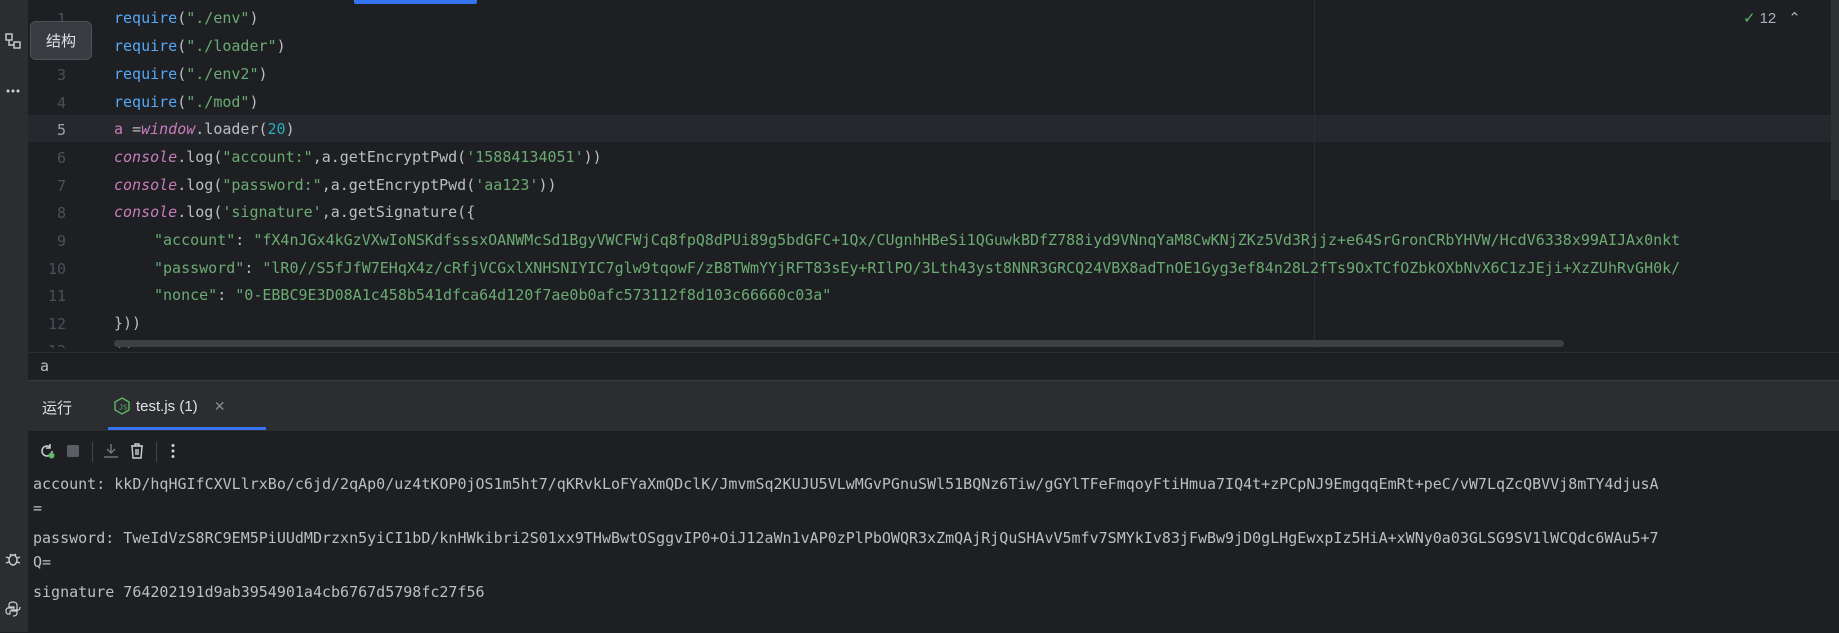 The width and height of the screenshot is (1839, 633). Describe the element at coordinates (267, 157) in the screenshot. I see `code-token: "account:"` at that location.